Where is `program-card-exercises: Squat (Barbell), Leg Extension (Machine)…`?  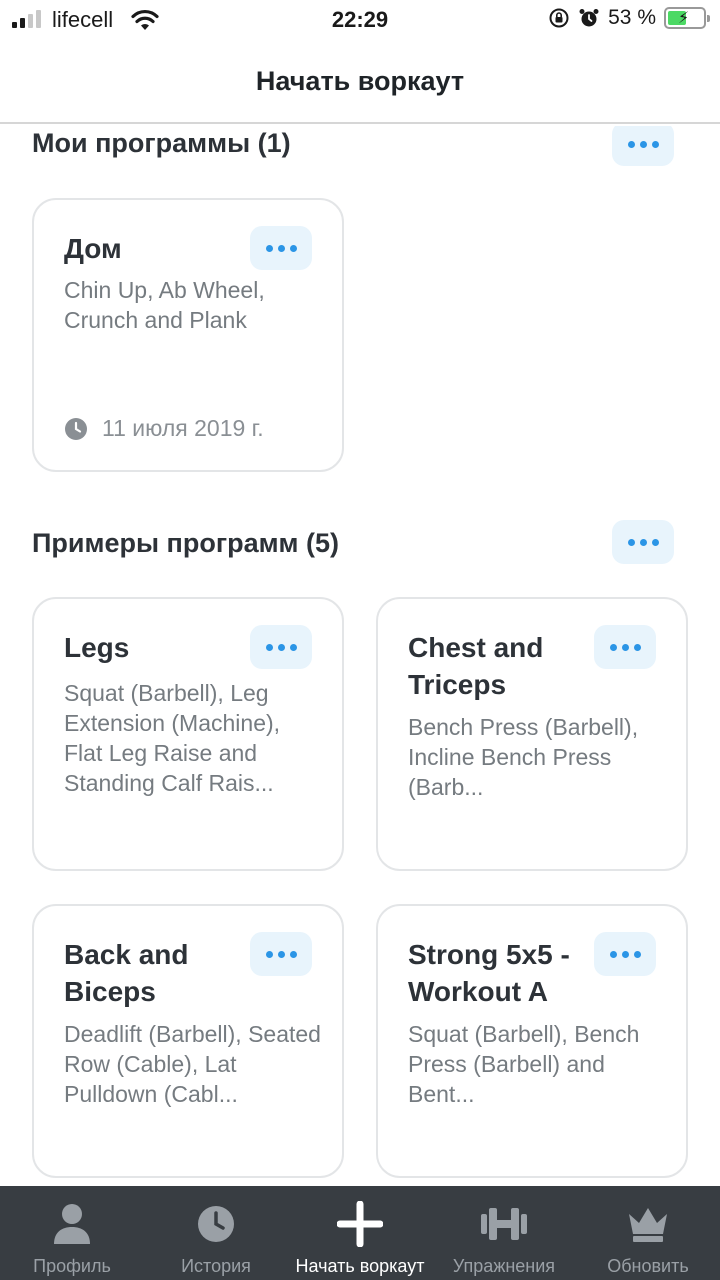 program-card-exercises: Squat (Barbell), Leg Extension (Machine)… is located at coordinates (172, 738).